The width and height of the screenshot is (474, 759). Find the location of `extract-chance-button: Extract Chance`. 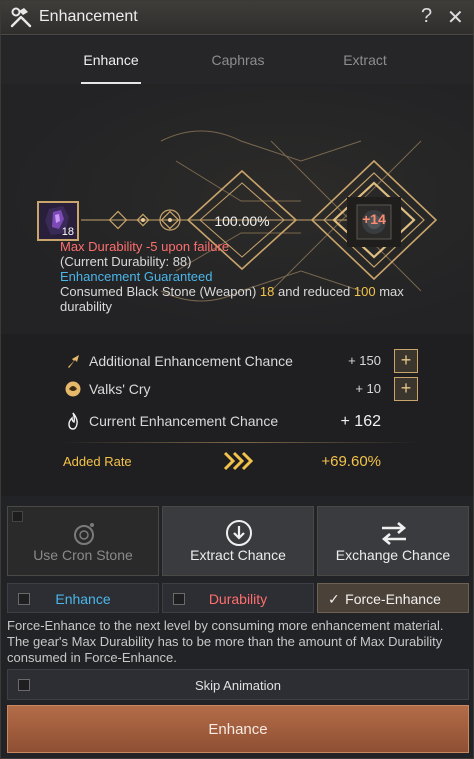

extract-chance-button: Extract Chance is located at coordinates (238, 541).